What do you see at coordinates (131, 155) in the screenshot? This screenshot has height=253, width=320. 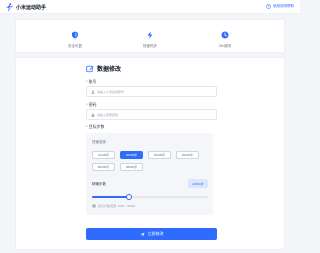 I see `preset-option: 20000步` at bounding box center [131, 155].